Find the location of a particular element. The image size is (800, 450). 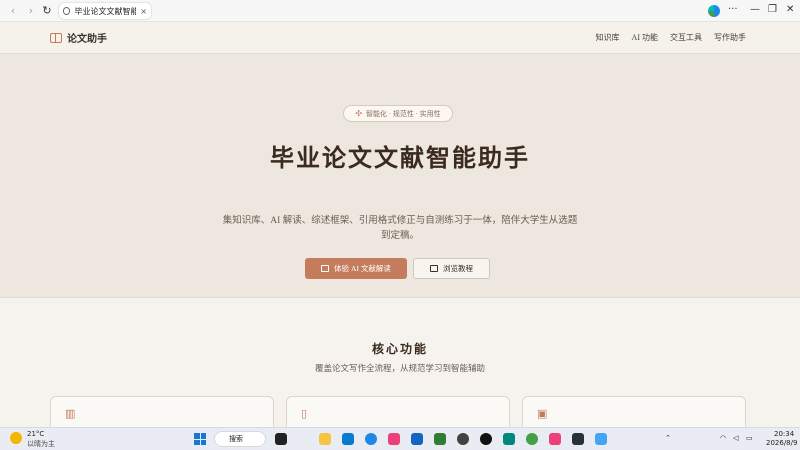

start-button is located at coordinates (200, 439).